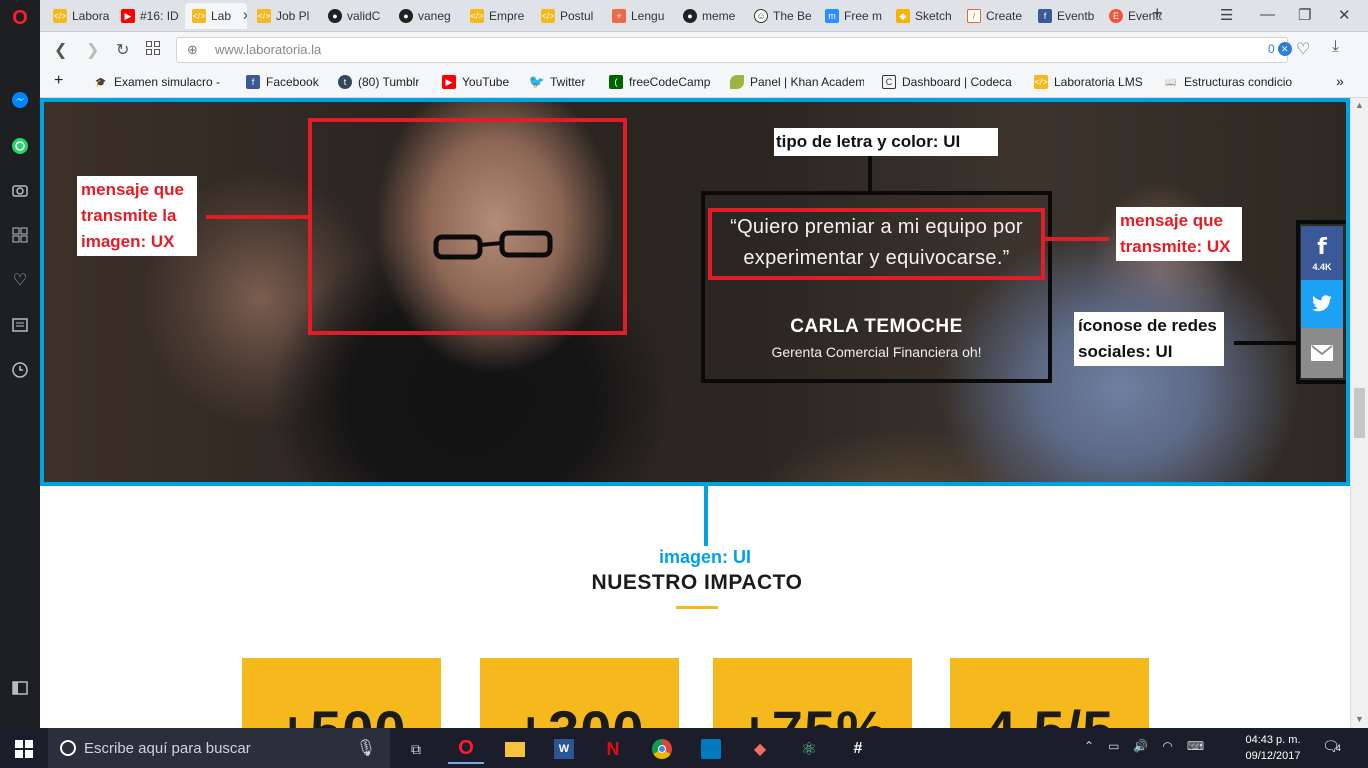  I want to click on scroll-up-icon: ▲, so click(1359, 105).